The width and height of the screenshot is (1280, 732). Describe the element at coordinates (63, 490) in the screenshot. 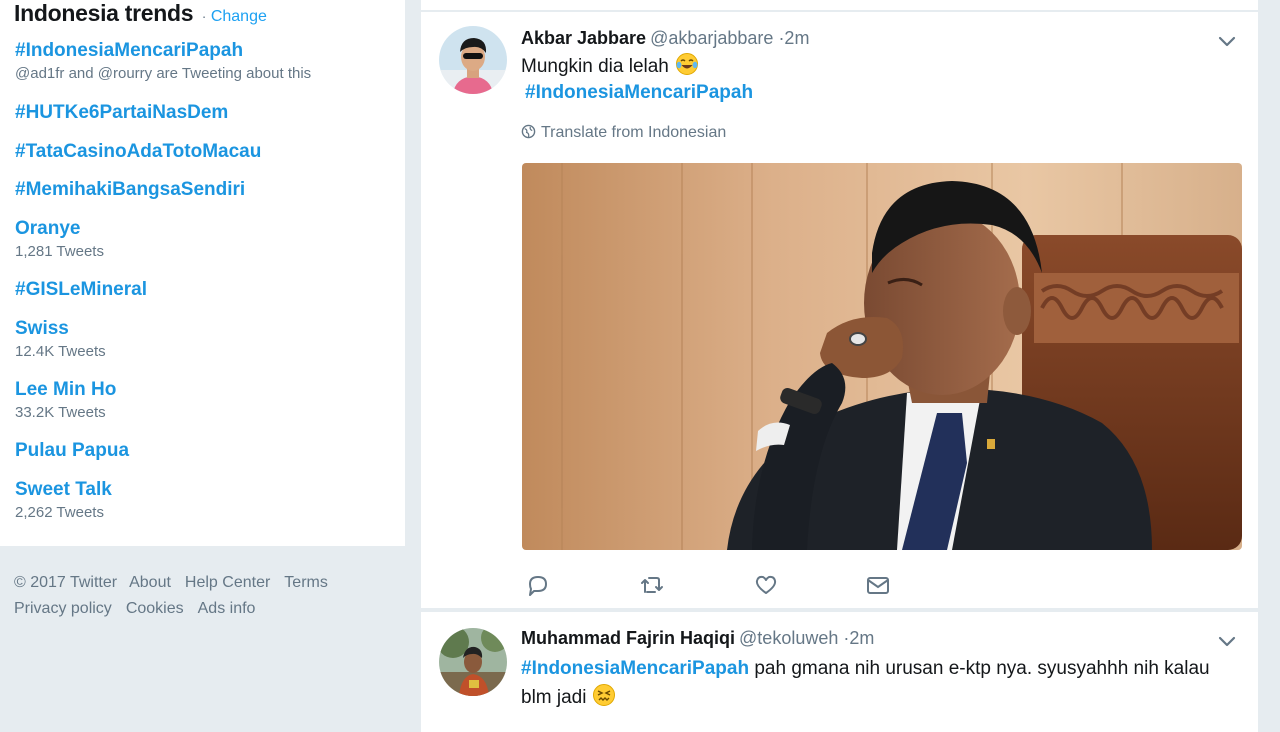

I see `trend-name: Sweet Talk` at that location.